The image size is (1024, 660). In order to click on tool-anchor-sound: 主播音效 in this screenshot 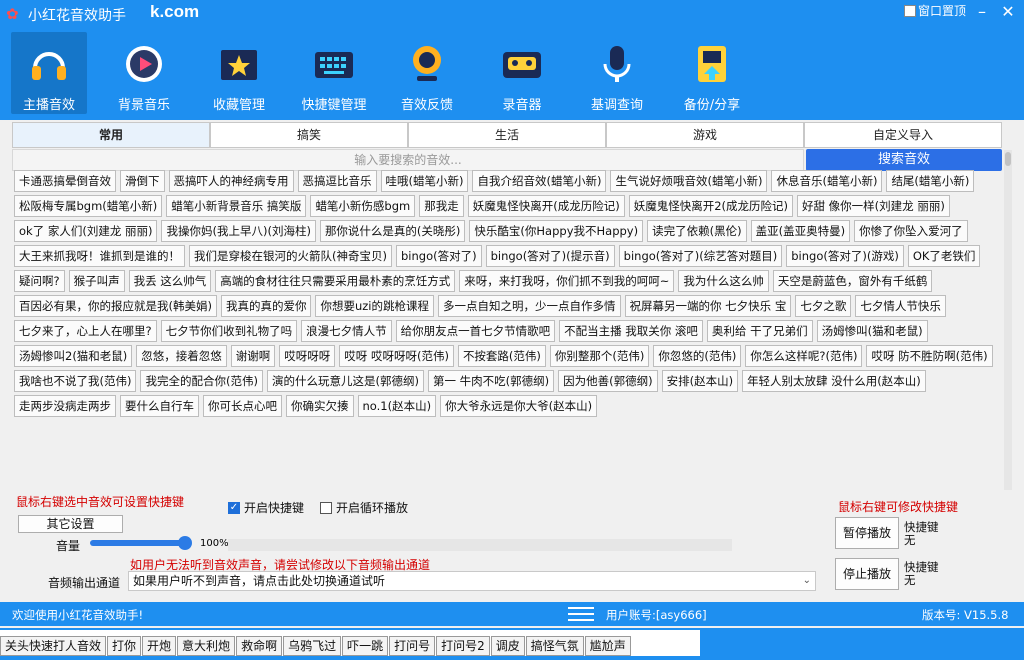, I will do `click(49, 73)`.